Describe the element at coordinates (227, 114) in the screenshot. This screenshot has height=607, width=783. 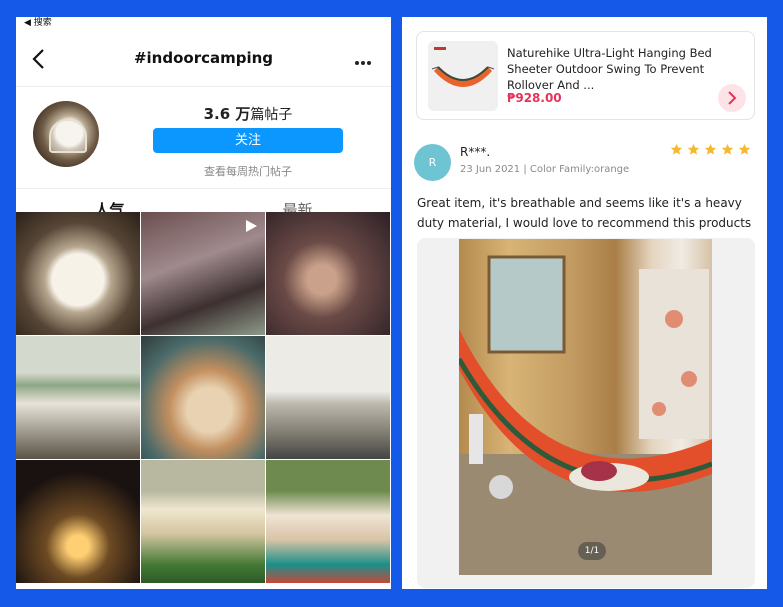
I see `post-count-number: 3.6 万` at that location.